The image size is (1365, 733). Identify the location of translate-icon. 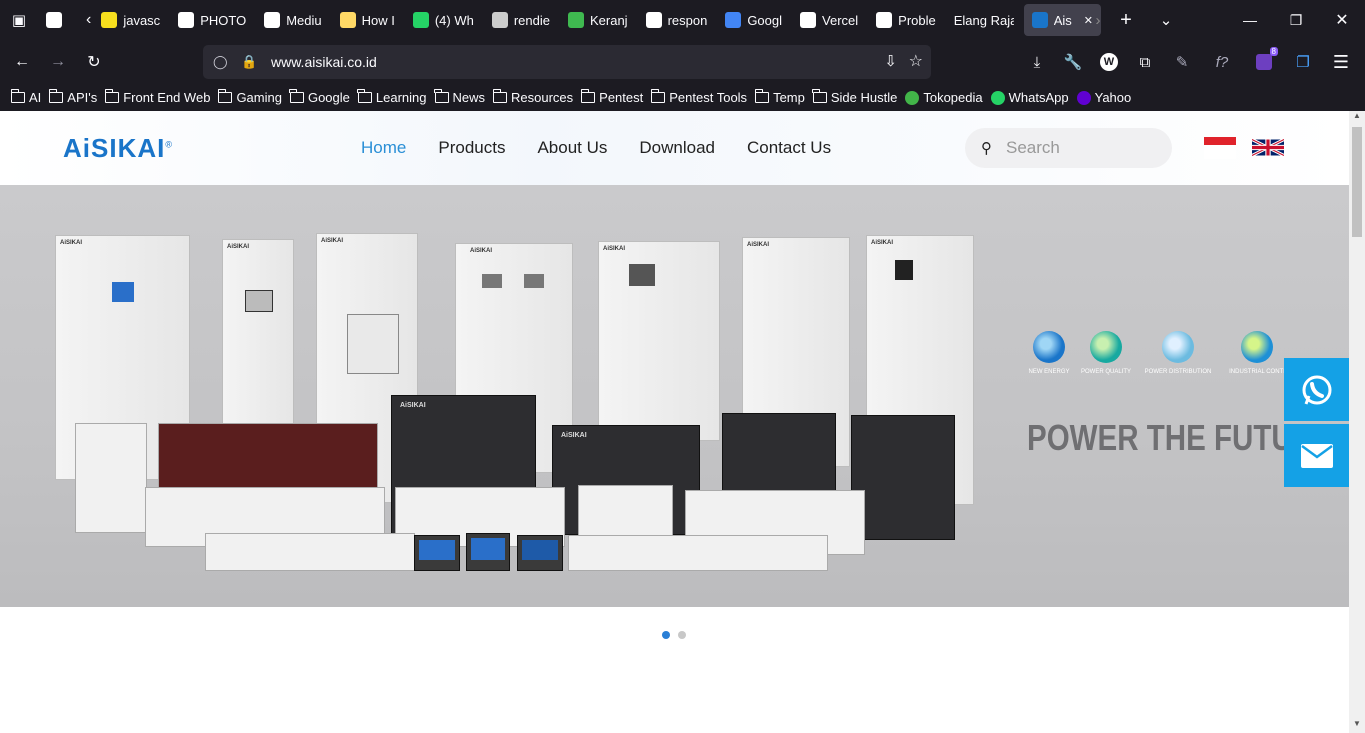
(733, 20).